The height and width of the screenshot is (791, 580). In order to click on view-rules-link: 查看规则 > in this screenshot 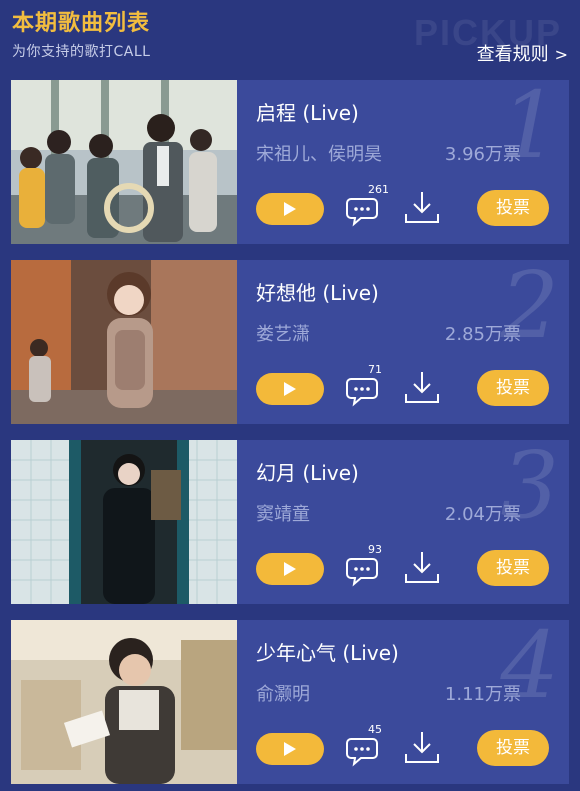, I will do `click(522, 53)`.